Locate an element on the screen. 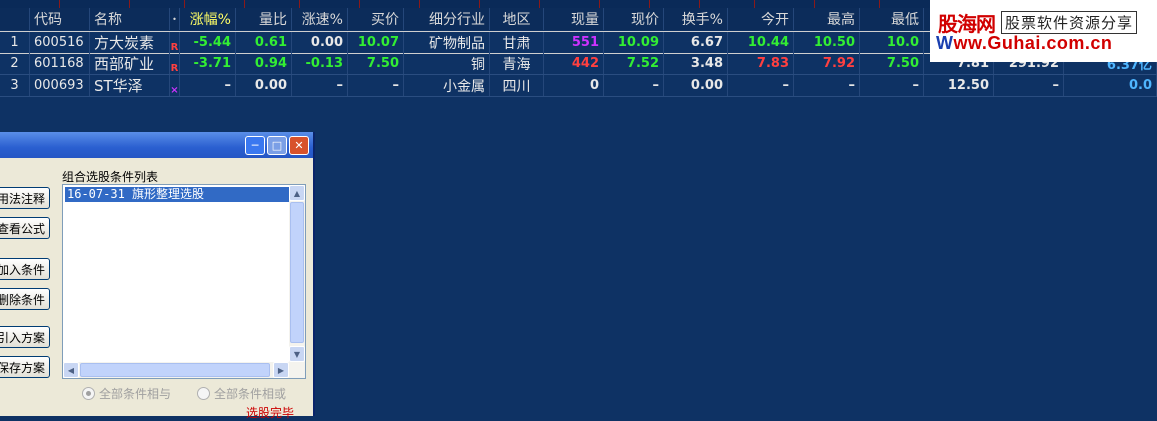 The width and height of the screenshot is (1157, 421). scroll-right-icon: ▶ is located at coordinates (281, 370).